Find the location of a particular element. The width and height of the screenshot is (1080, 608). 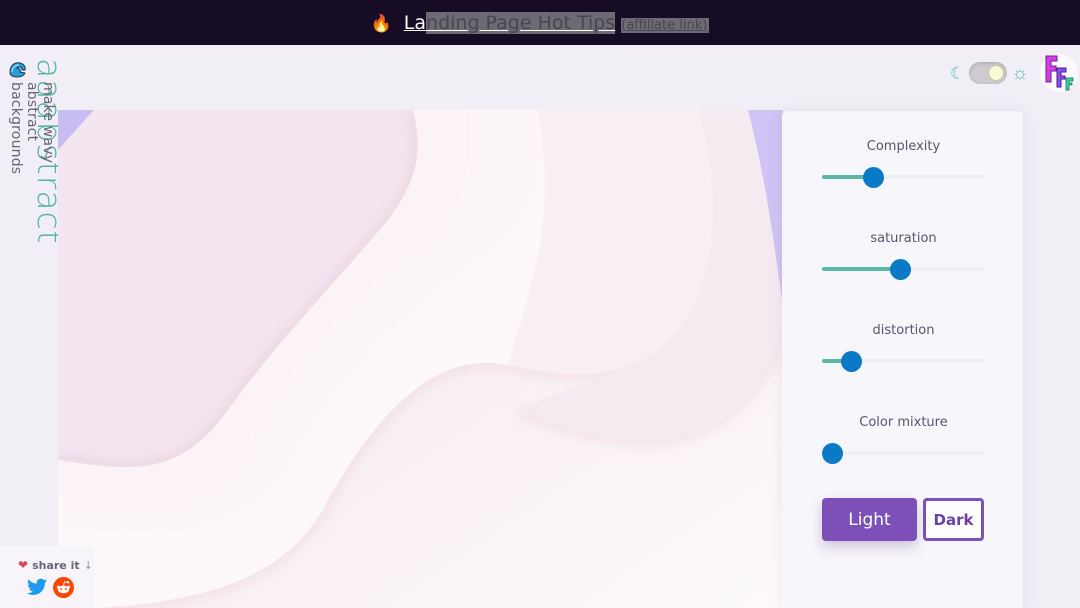

control-saturation: saturation is located at coordinates (903, 255).